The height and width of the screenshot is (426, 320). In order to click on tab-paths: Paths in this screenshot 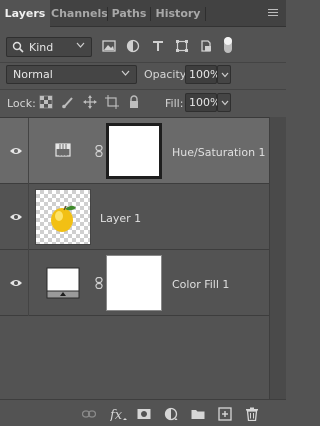, I will do `click(129, 13)`.